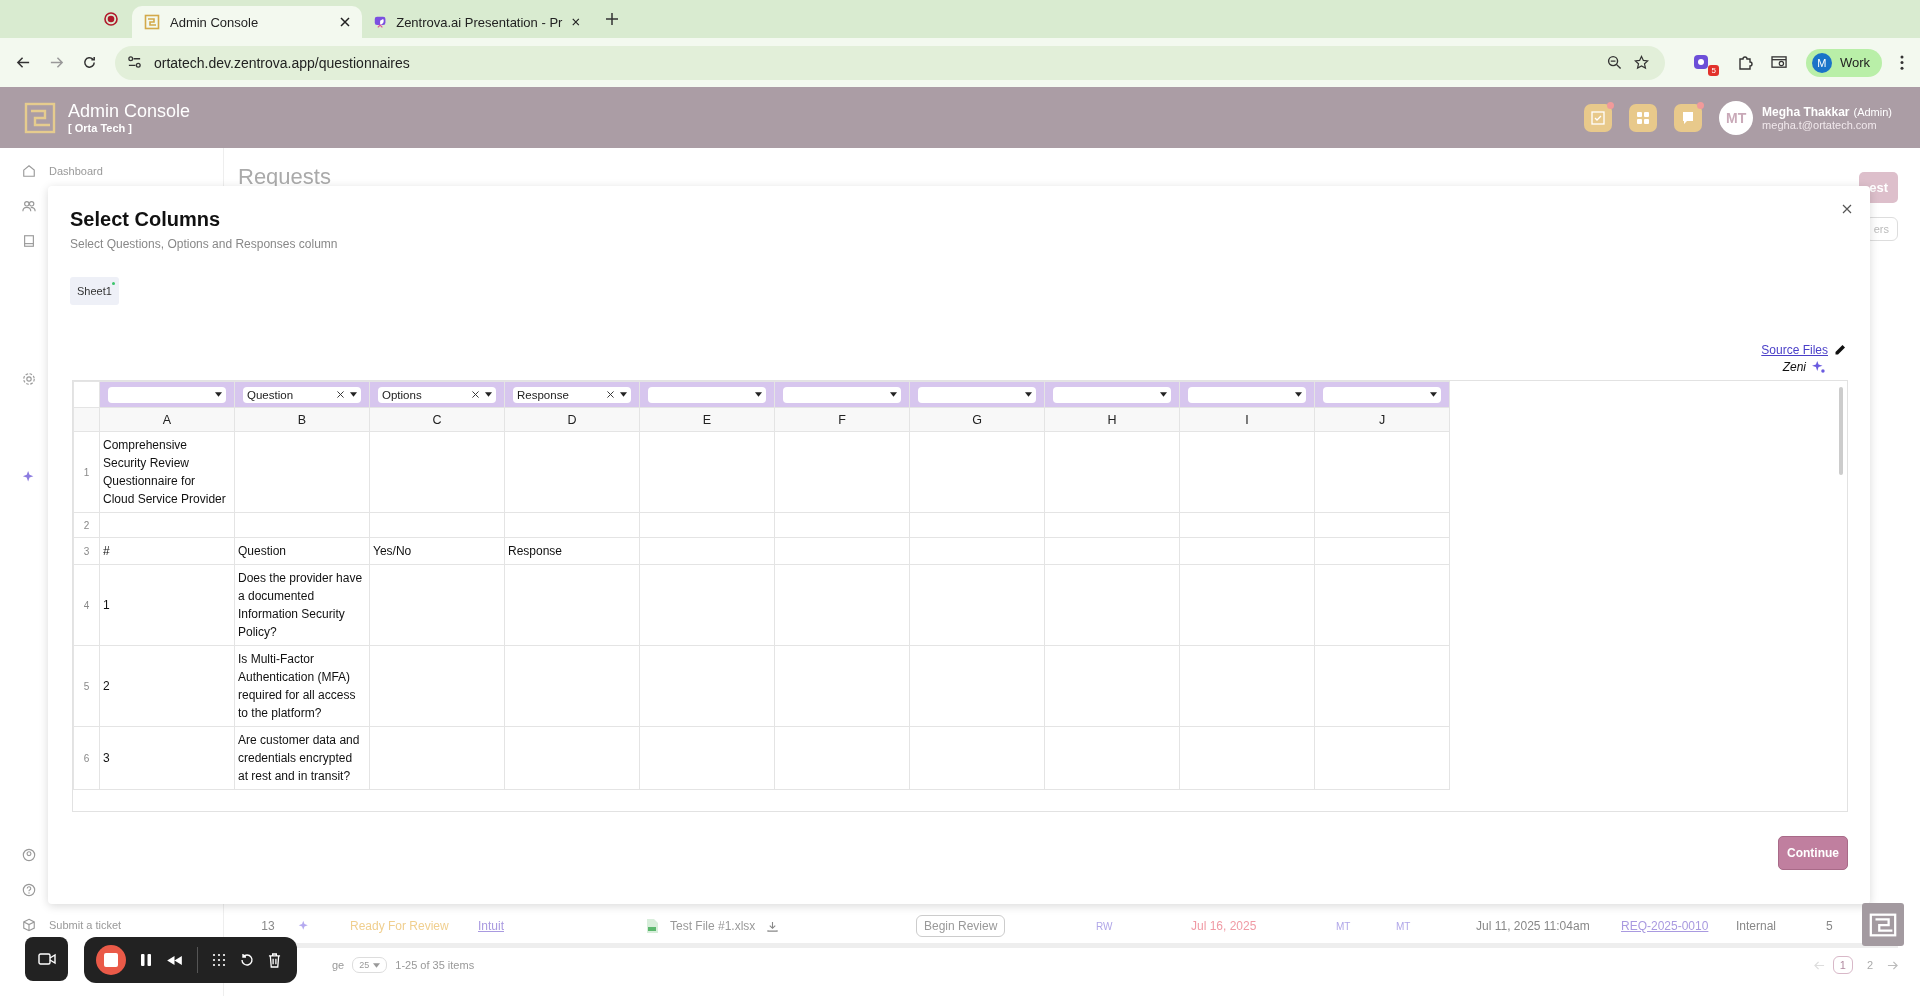 This screenshot has width=1920, height=996. What do you see at coordinates (612, 19) in the screenshot?
I see `new-tab-icon` at bounding box center [612, 19].